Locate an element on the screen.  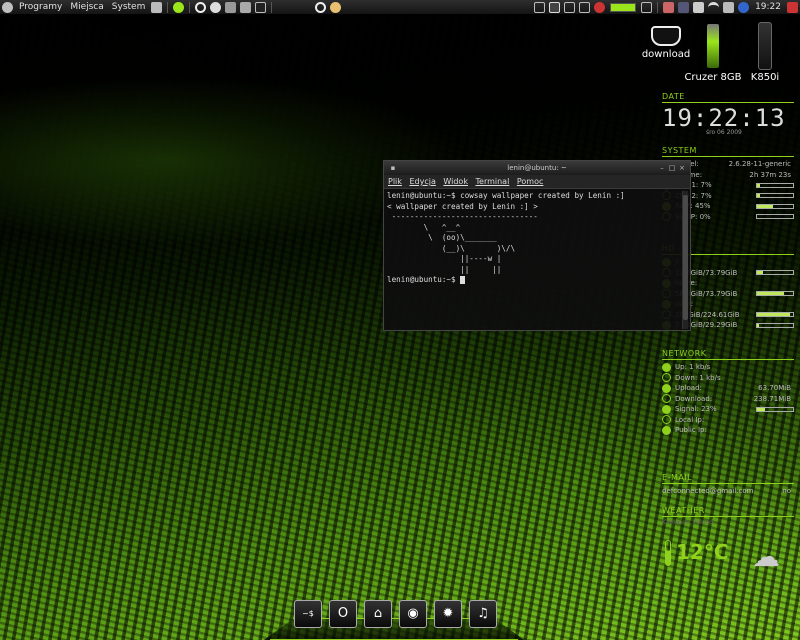
terminal-line: \ (oo)\_______ is located at coordinates (442, 237).